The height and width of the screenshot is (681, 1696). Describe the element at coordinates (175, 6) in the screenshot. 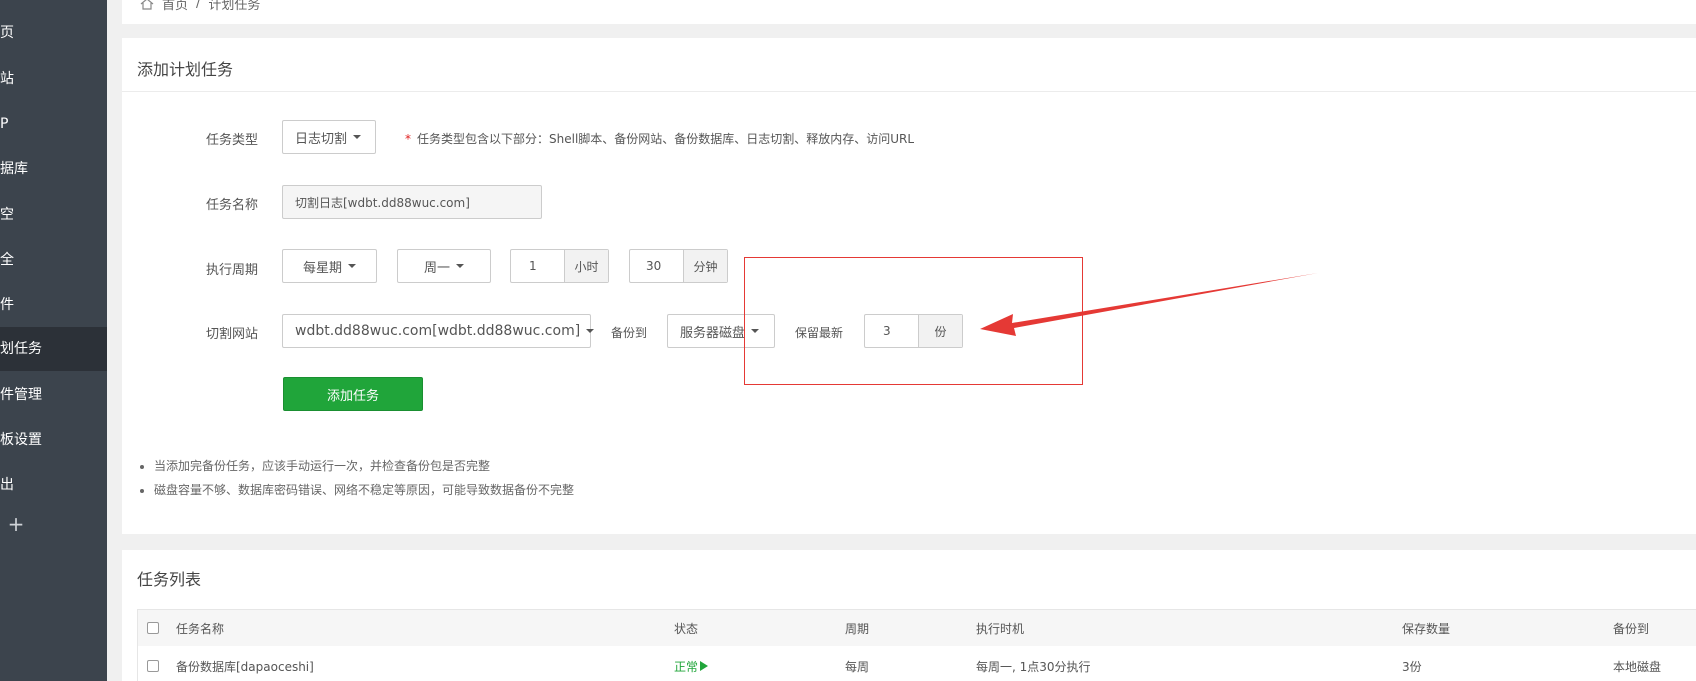

I see `breadcrumb-home: 首页` at that location.